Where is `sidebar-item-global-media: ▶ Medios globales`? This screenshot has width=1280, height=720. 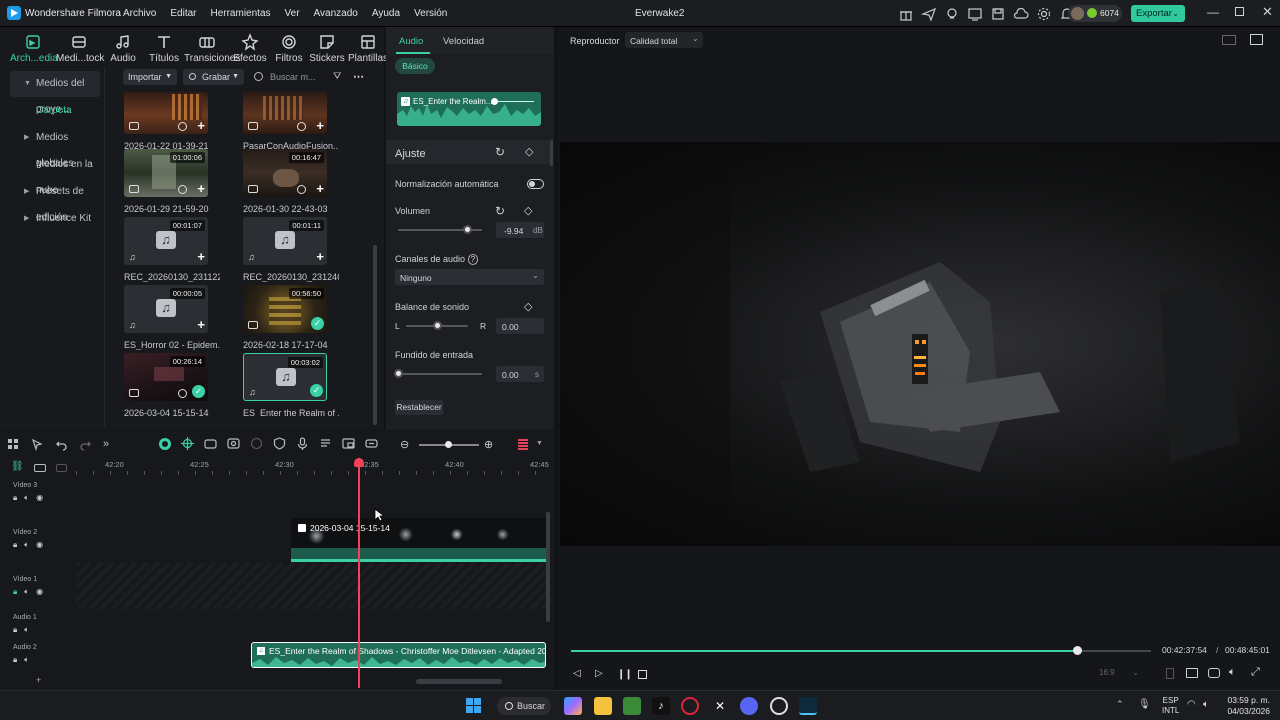 sidebar-item-global-media: ▶ Medios globales is located at coordinates (55, 147).